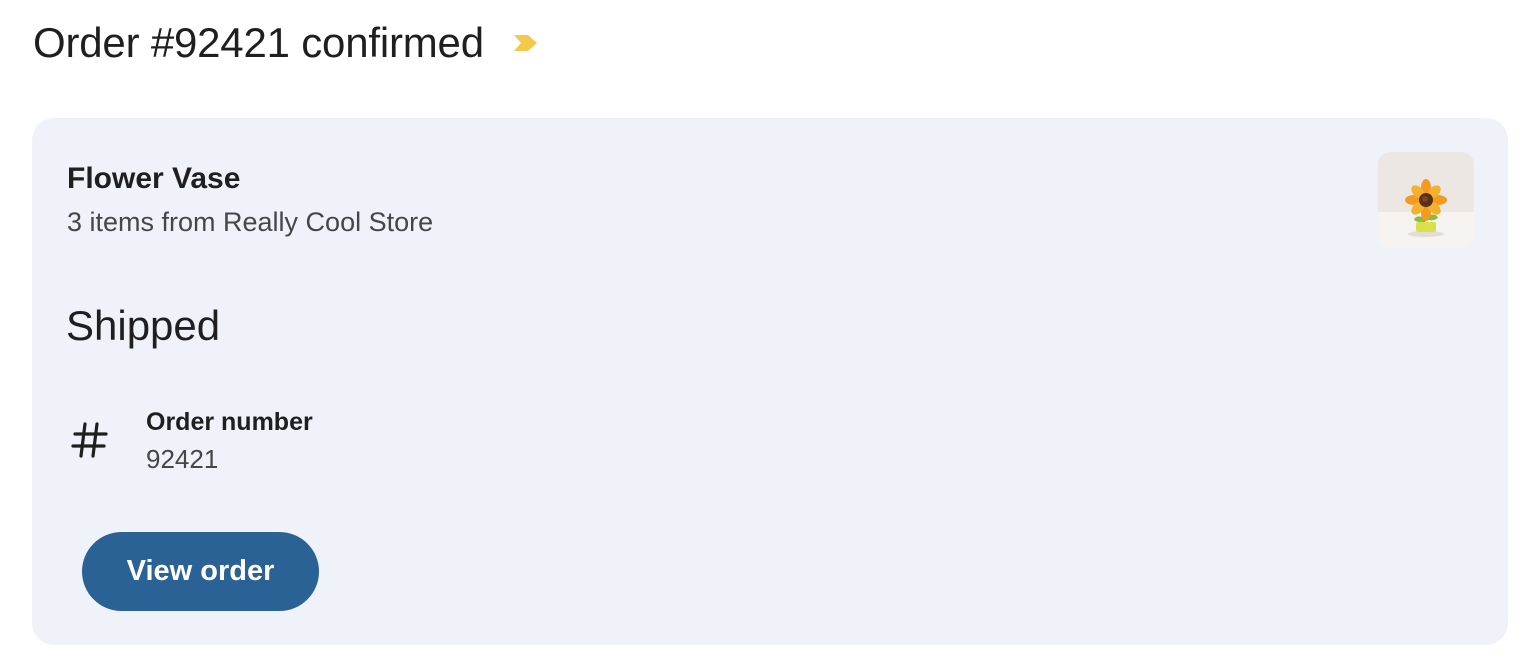  Describe the element at coordinates (200, 571) in the screenshot. I see `view-order-button: View order` at that location.